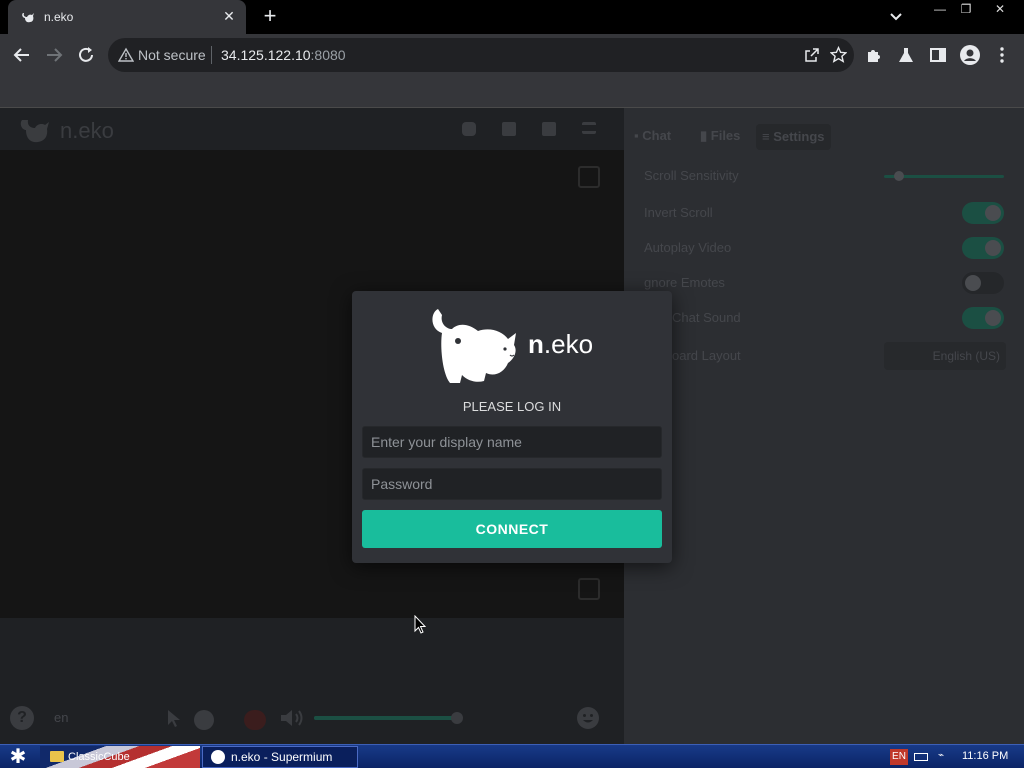 This screenshot has width=1024, height=768. What do you see at coordinates (954, 757) in the screenshot?
I see `system-tray: EN ⌁ 11:16 PM` at bounding box center [954, 757].